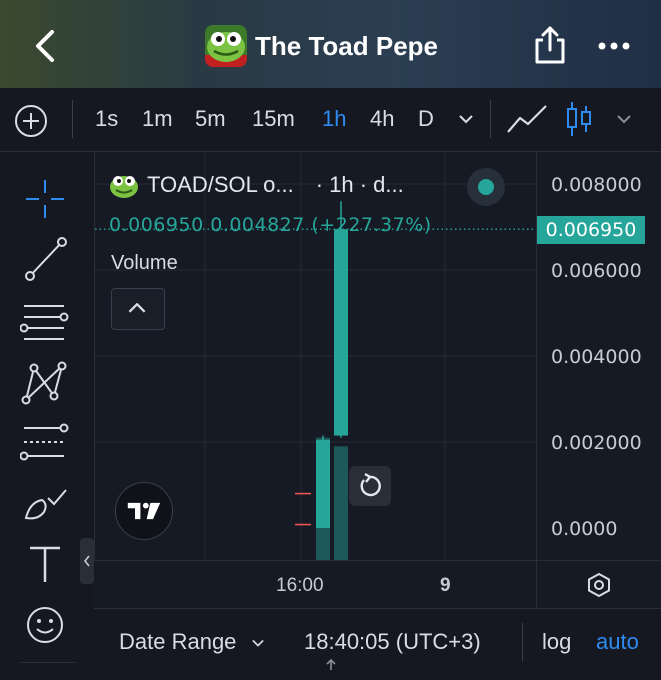 The image size is (661, 680). Describe the element at coordinates (341, 503) in the screenshot. I see `volume-bar` at that location.